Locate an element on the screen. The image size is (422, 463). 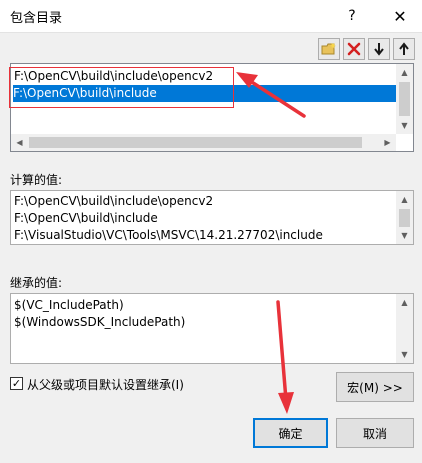
window-title: 包含目录 is located at coordinates (36, 18).